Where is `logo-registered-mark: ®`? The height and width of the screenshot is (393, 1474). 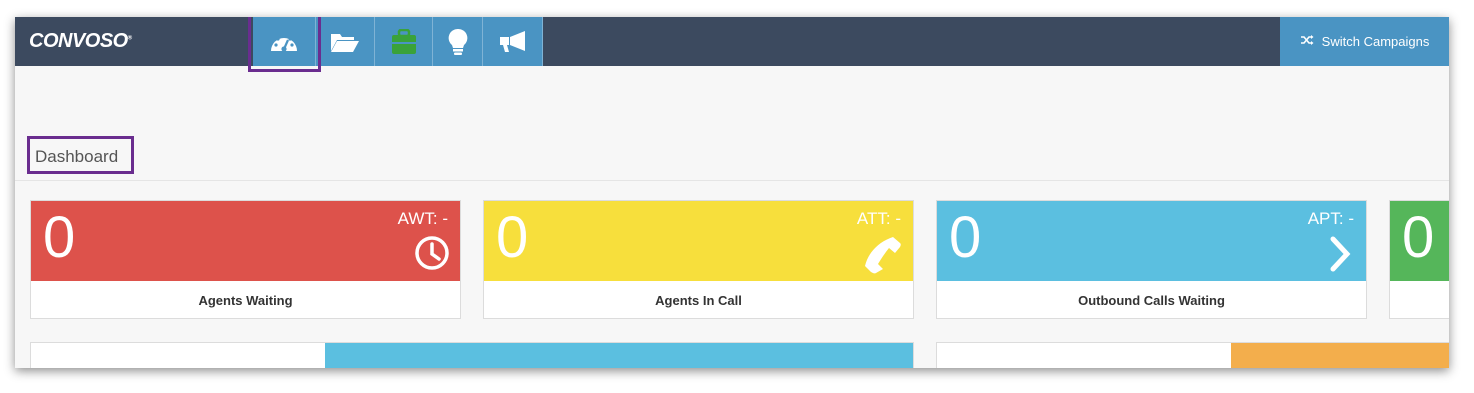 logo-registered-mark: ® is located at coordinates (129, 38).